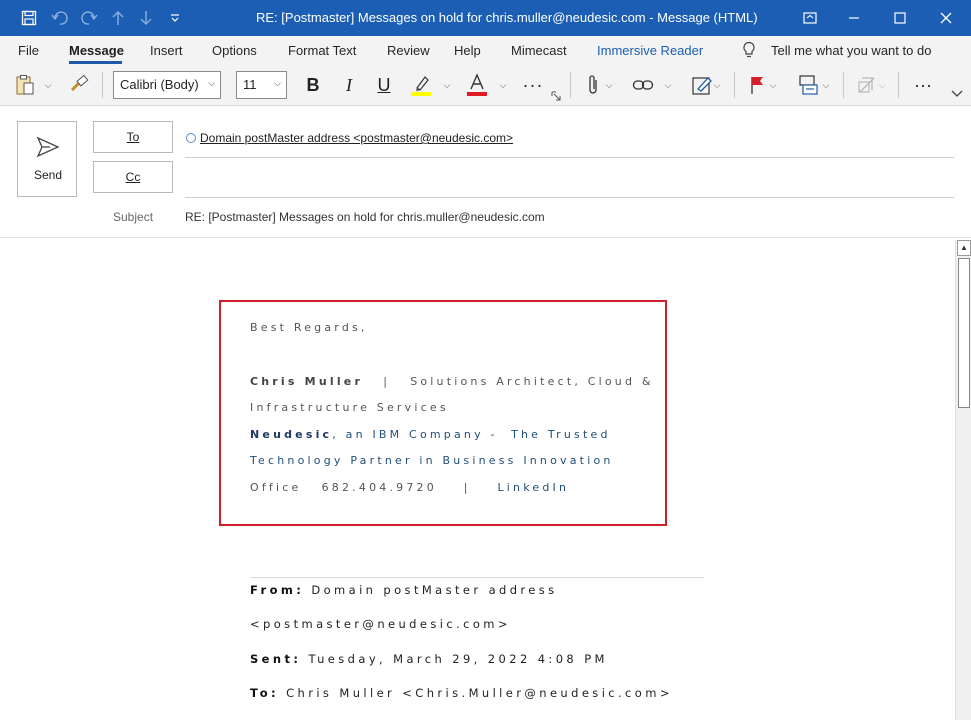 The height and width of the screenshot is (720, 971). I want to click on sensitivity-dropdown-icon: ⌵, so click(882, 85).